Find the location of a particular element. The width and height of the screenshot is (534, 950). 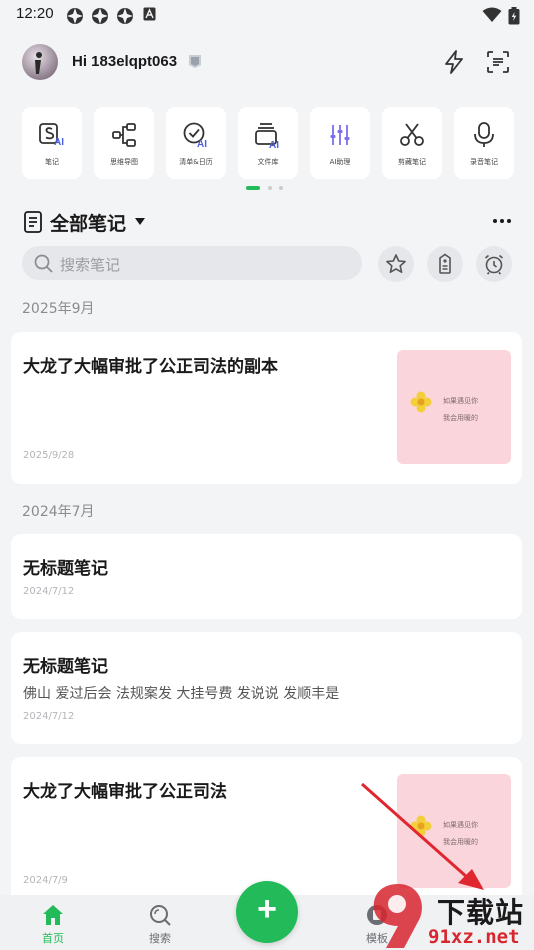

tool-voice-note: 录音笔记 is located at coordinates (484, 143).